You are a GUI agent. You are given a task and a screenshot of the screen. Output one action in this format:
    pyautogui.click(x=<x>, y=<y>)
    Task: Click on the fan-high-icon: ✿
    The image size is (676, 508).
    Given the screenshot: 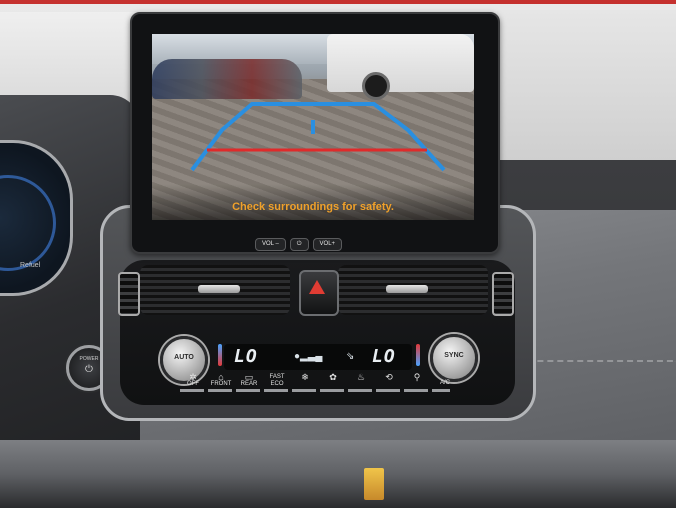 What is the action you would take?
    pyautogui.click(x=333, y=377)
    